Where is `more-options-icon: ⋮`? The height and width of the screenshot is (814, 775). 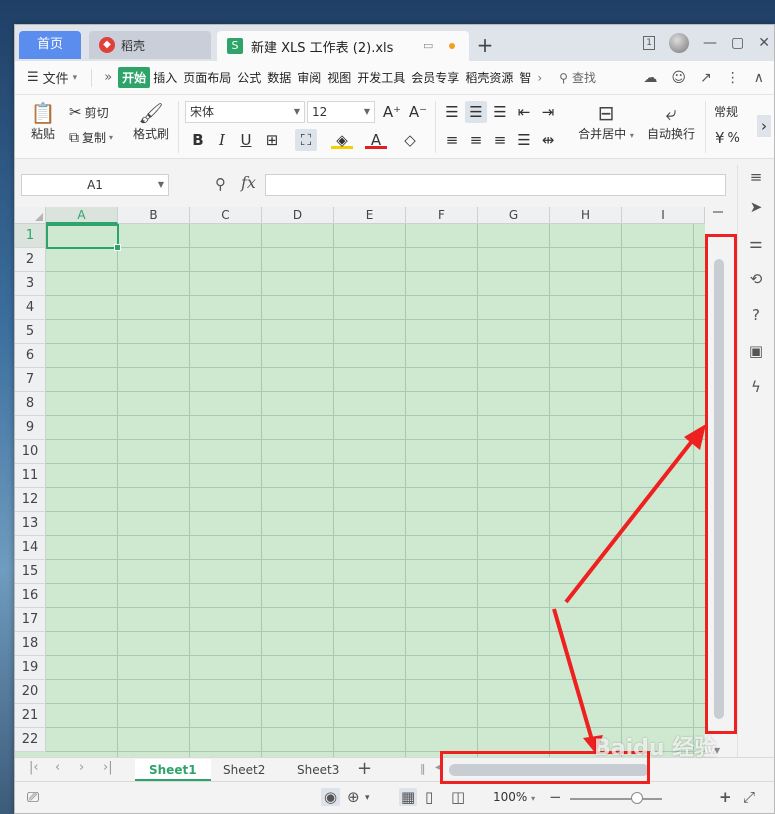 more-options-icon: ⋮ is located at coordinates (733, 78).